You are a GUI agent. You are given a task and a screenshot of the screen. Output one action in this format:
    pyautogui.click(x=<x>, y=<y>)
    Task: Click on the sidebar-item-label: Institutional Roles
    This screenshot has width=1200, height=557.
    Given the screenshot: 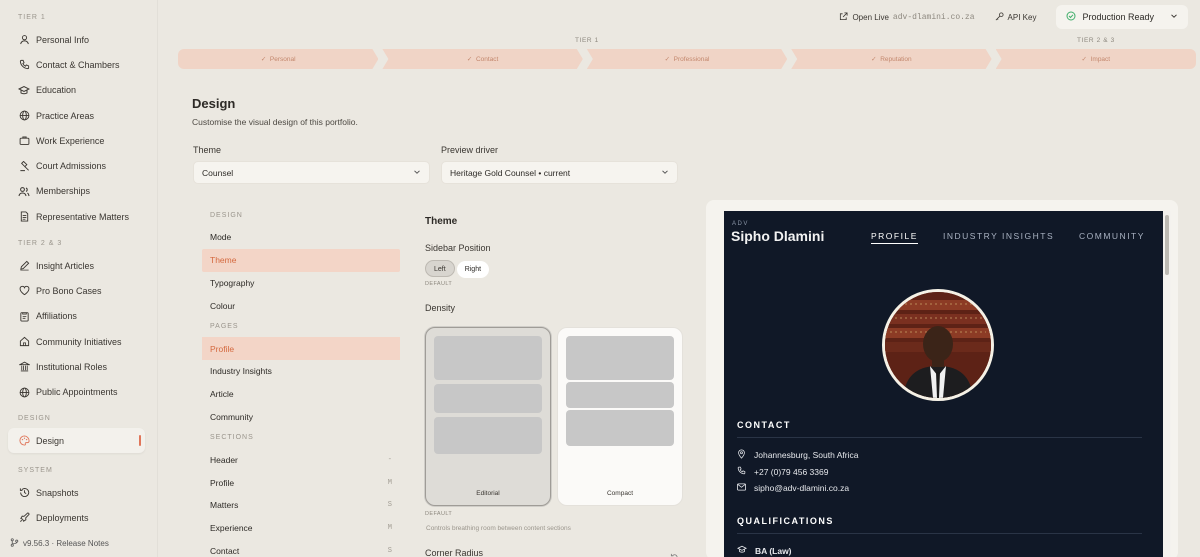 What is the action you would take?
    pyautogui.click(x=72, y=366)
    